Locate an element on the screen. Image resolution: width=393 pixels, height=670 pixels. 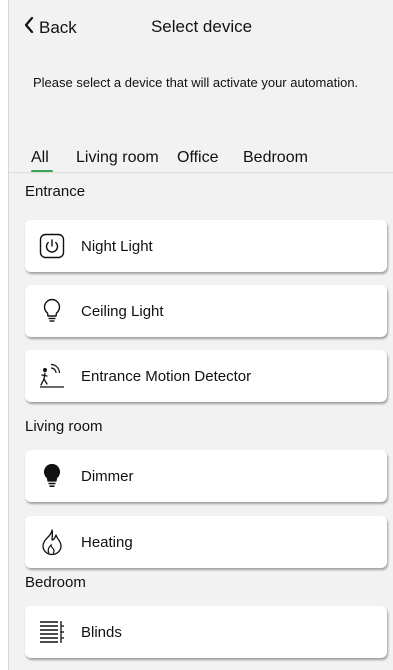
device-card-ceiling-light: Ceiling Light is located at coordinates (206, 311).